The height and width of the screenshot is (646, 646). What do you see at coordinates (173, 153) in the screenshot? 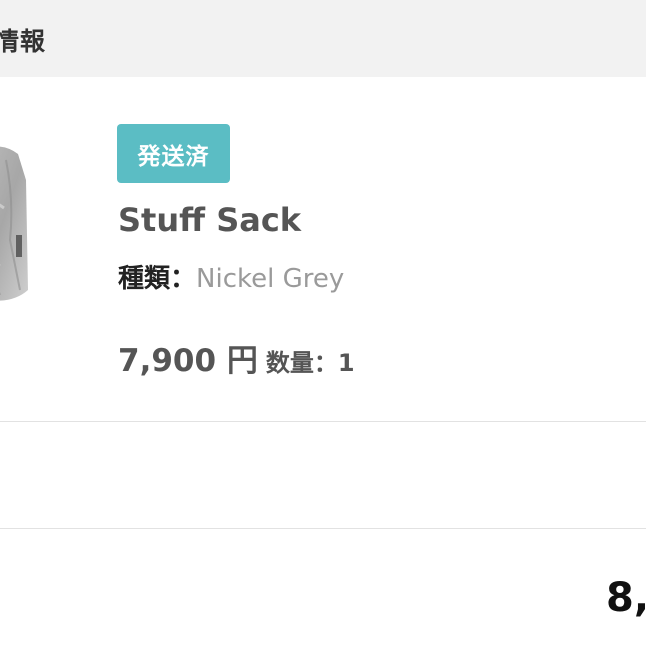
I see `status-badge: 発送済` at bounding box center [173, 153].